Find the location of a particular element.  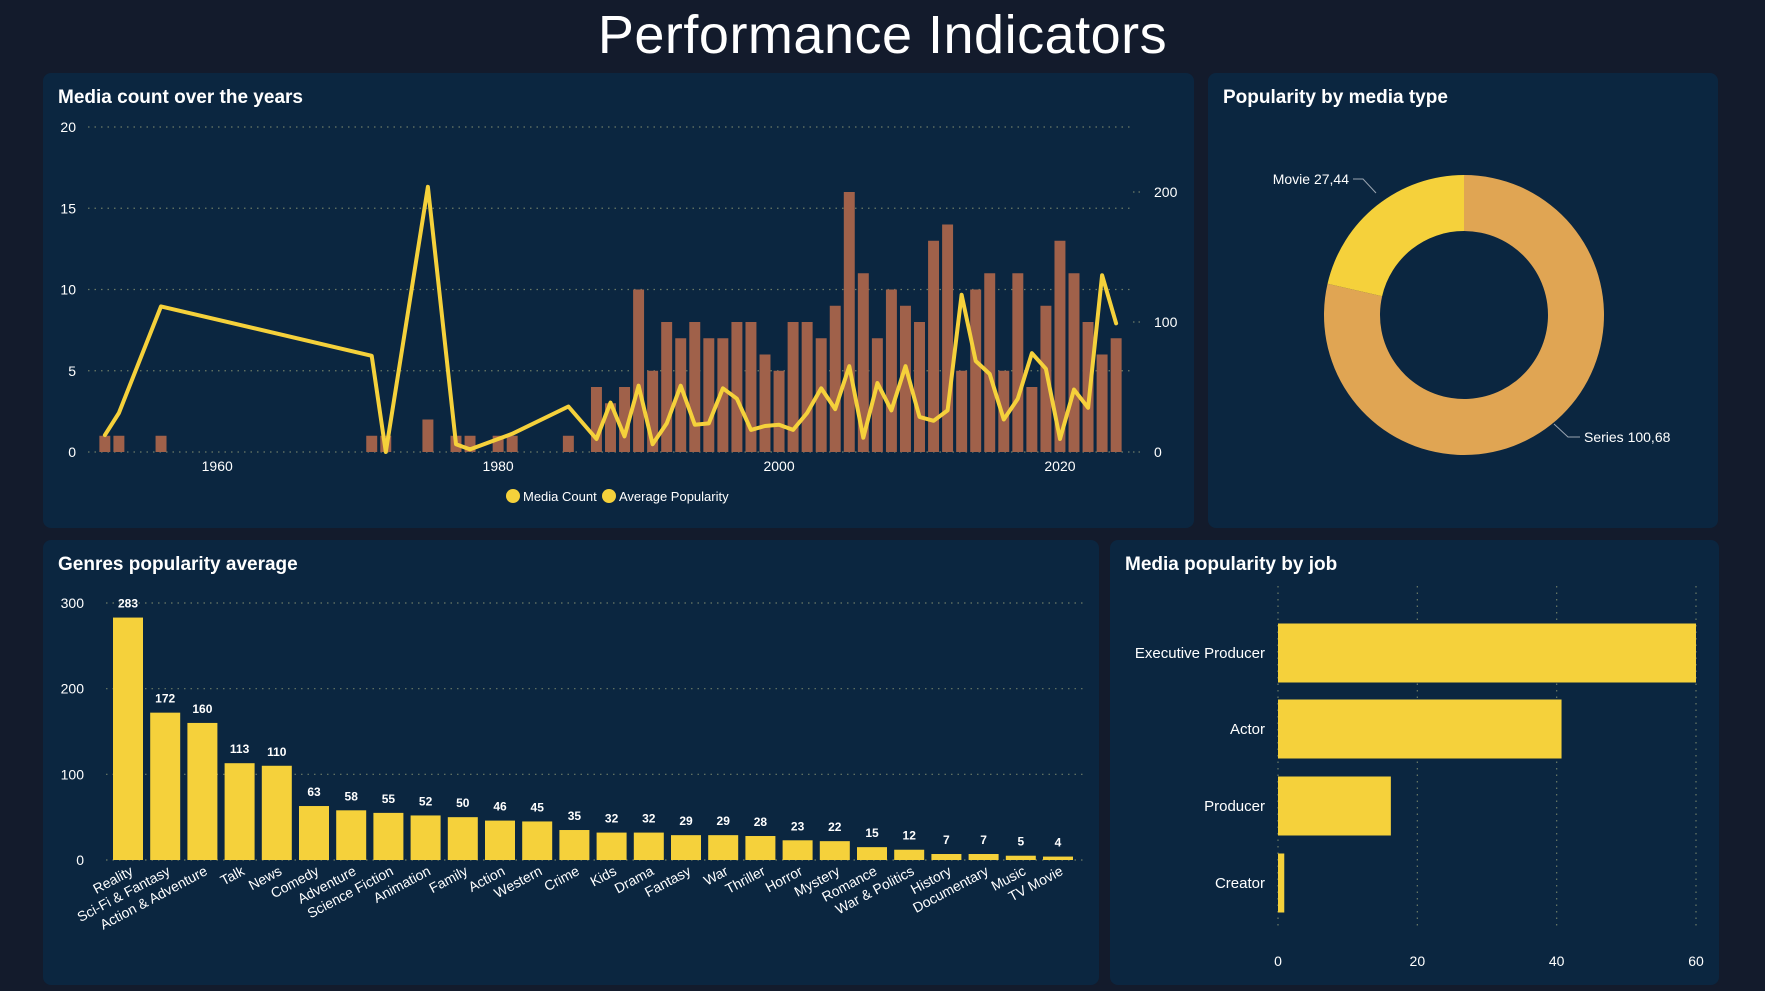

genre-value-label: 160 is located at coordinates (202, 709).